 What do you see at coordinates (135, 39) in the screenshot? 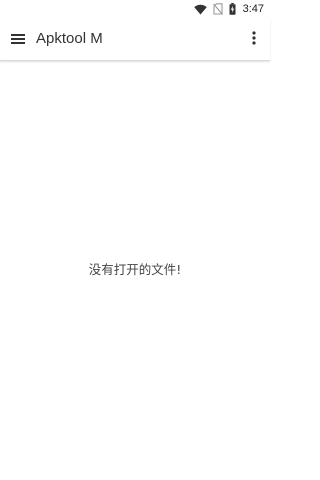
I see `toolbar: Apktool M` at bounding box center [135, 39].